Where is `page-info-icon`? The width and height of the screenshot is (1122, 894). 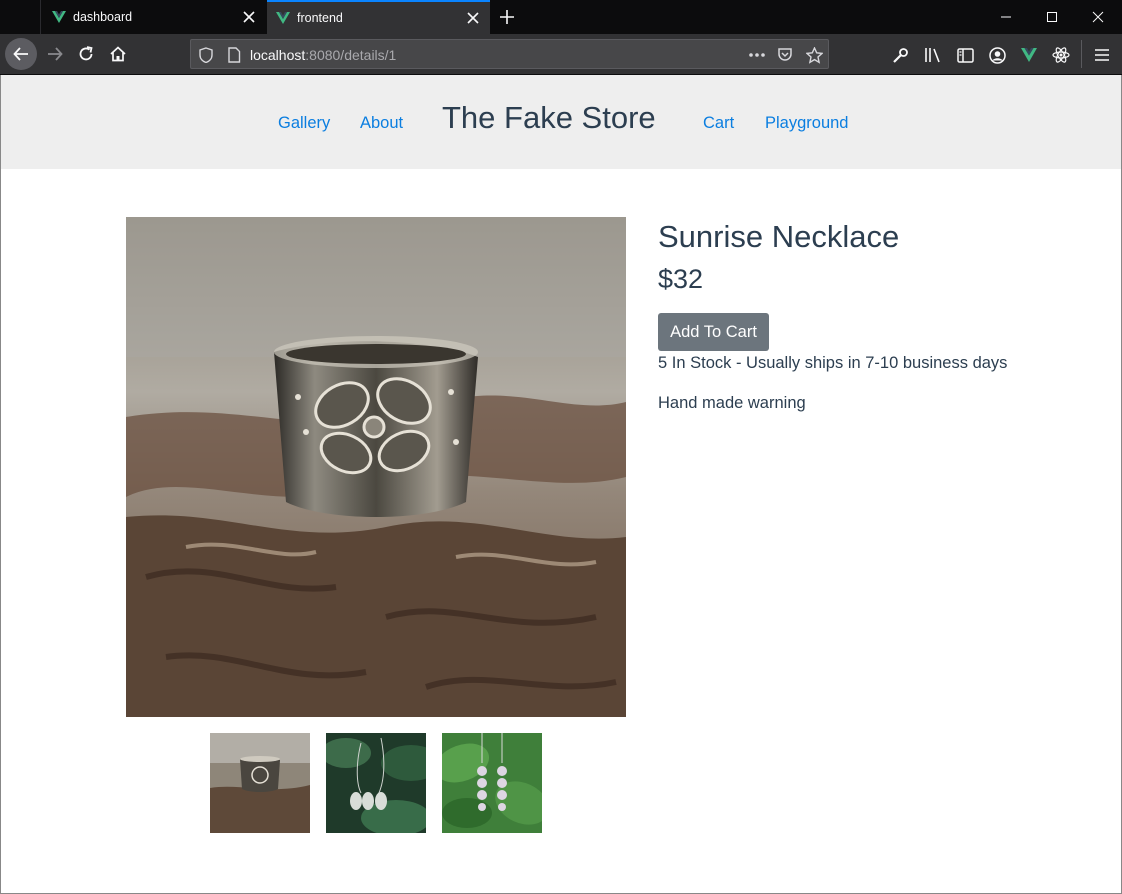 page-info-icon is located at coordinates (234, 55).